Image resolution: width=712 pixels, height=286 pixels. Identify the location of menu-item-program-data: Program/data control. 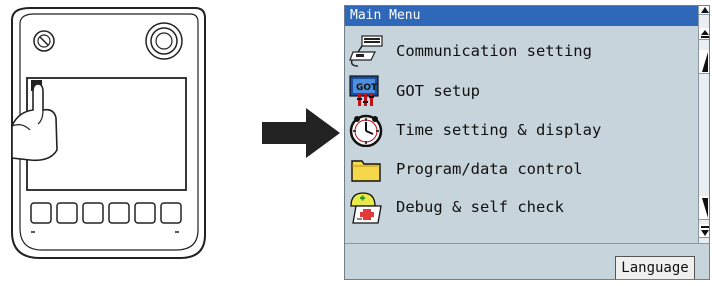
(519, 169).